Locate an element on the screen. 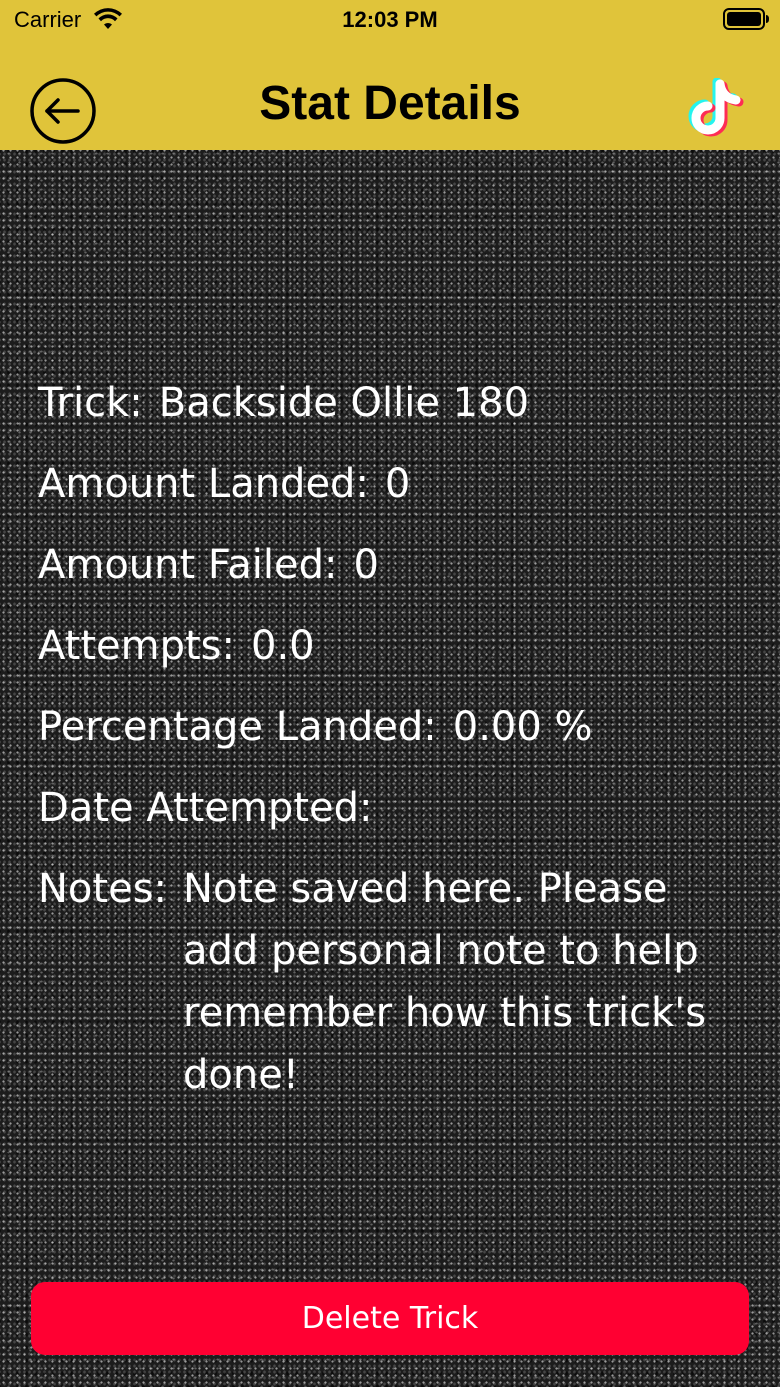 This screenshot has width=780, height=1387. amount-landed-row: Amount Landed: 0 is located at coordinates (394, 496).